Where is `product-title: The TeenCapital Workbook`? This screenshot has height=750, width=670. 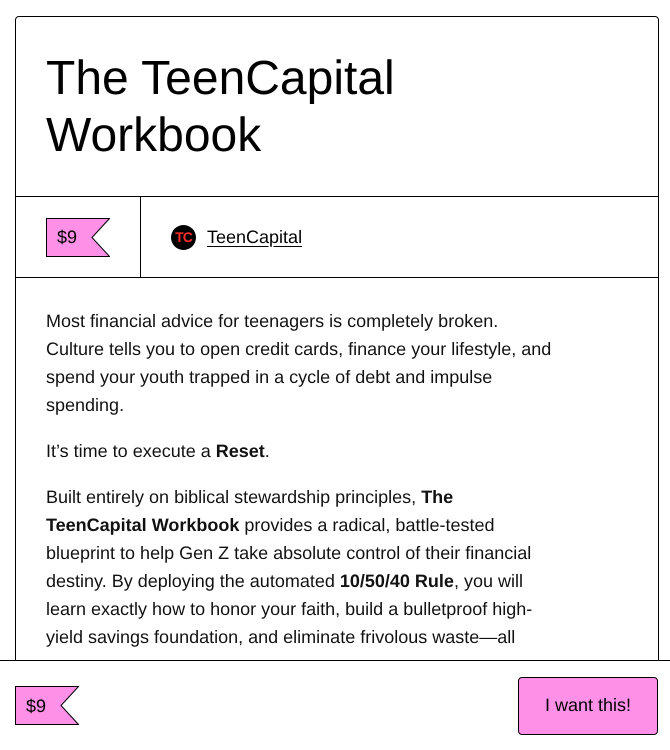
product-title: The TeenCapital Workbook is located at coordinates (221, 107).